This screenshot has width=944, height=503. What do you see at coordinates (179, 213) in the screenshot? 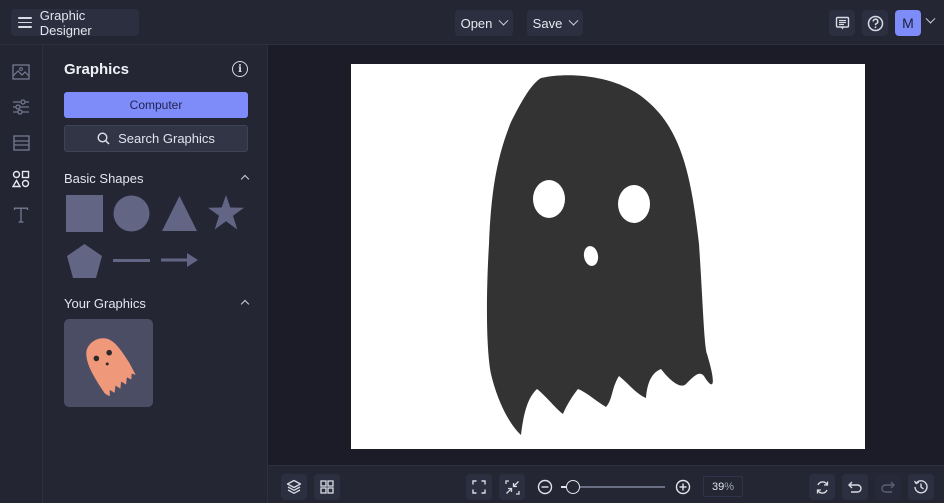
I see `shape-triangle` at bounding box center [179, 213].